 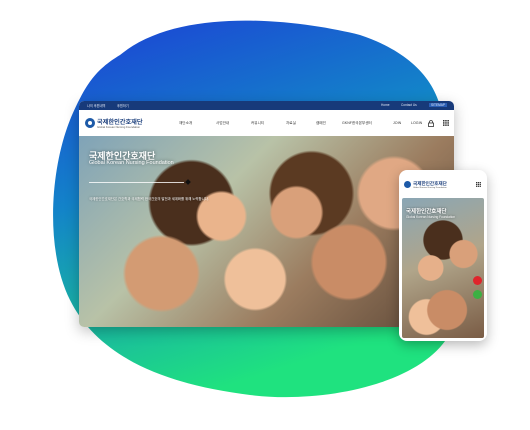 I want to click on topbar-link-sitemap: SITEMAP, so click(x=438, y=105).